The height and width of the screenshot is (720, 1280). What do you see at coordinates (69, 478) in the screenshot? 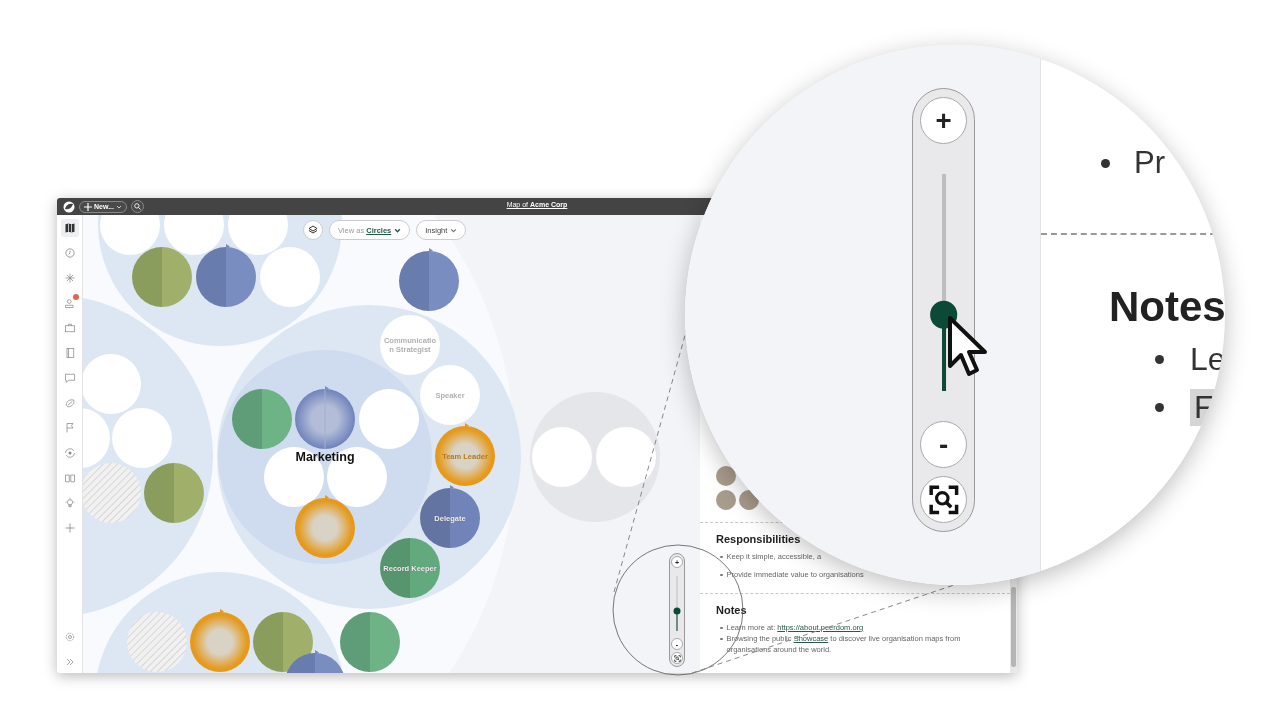
I see `book-icon` at bounding box center [69, 478].